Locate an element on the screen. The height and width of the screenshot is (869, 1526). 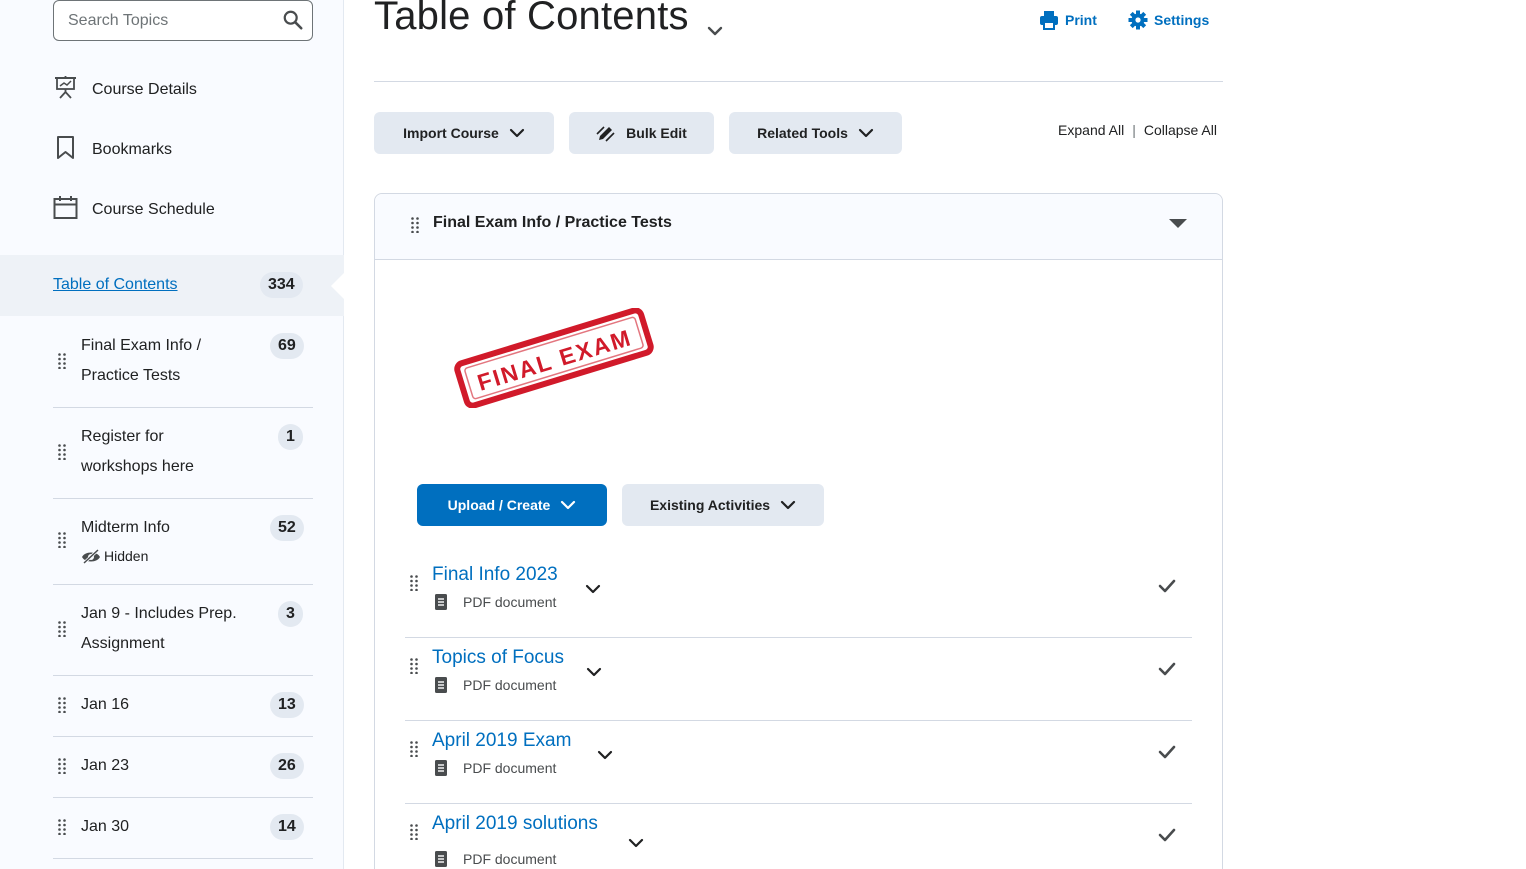
topic-title-link: Final Info 2023 is located at coordinates (495, 575).